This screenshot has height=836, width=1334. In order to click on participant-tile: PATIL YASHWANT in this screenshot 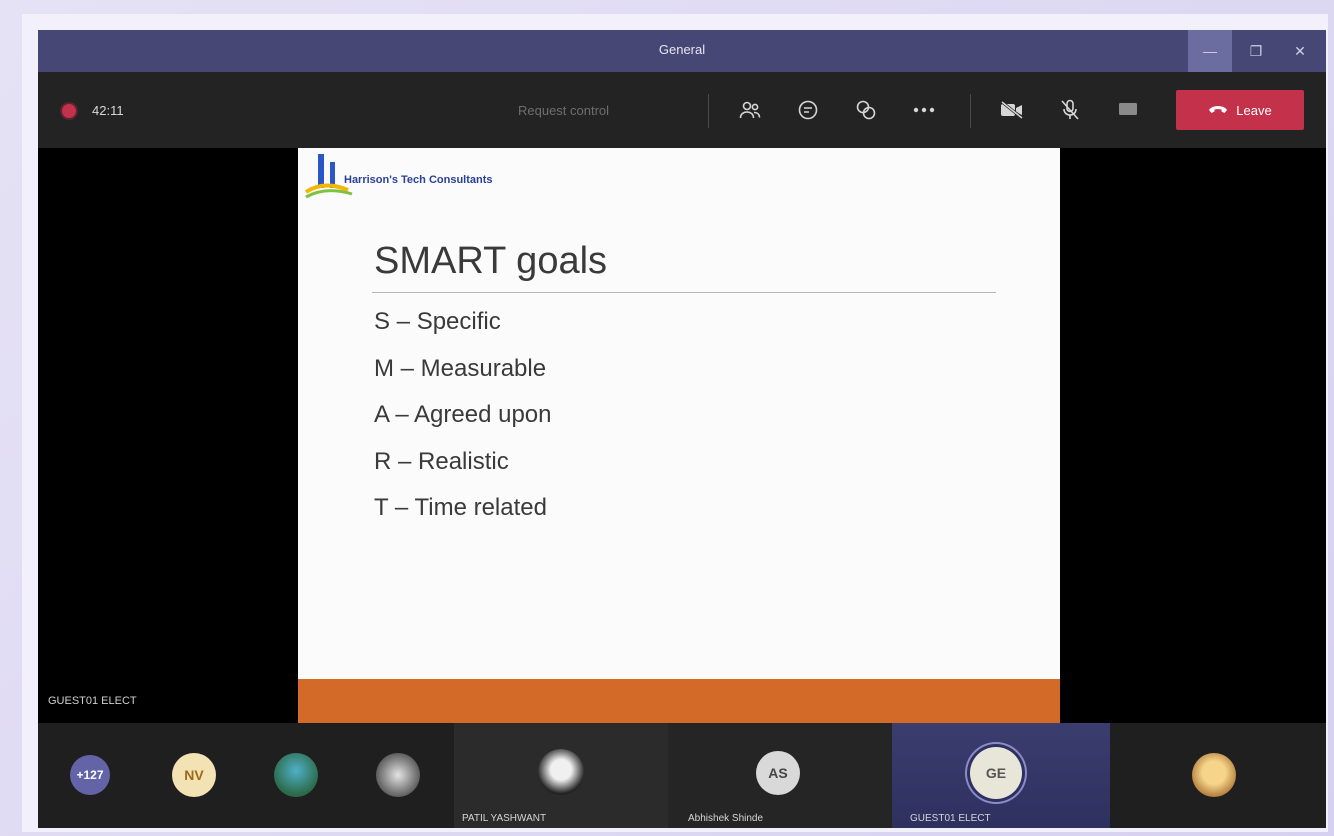, I will do `click(561, 775)`.